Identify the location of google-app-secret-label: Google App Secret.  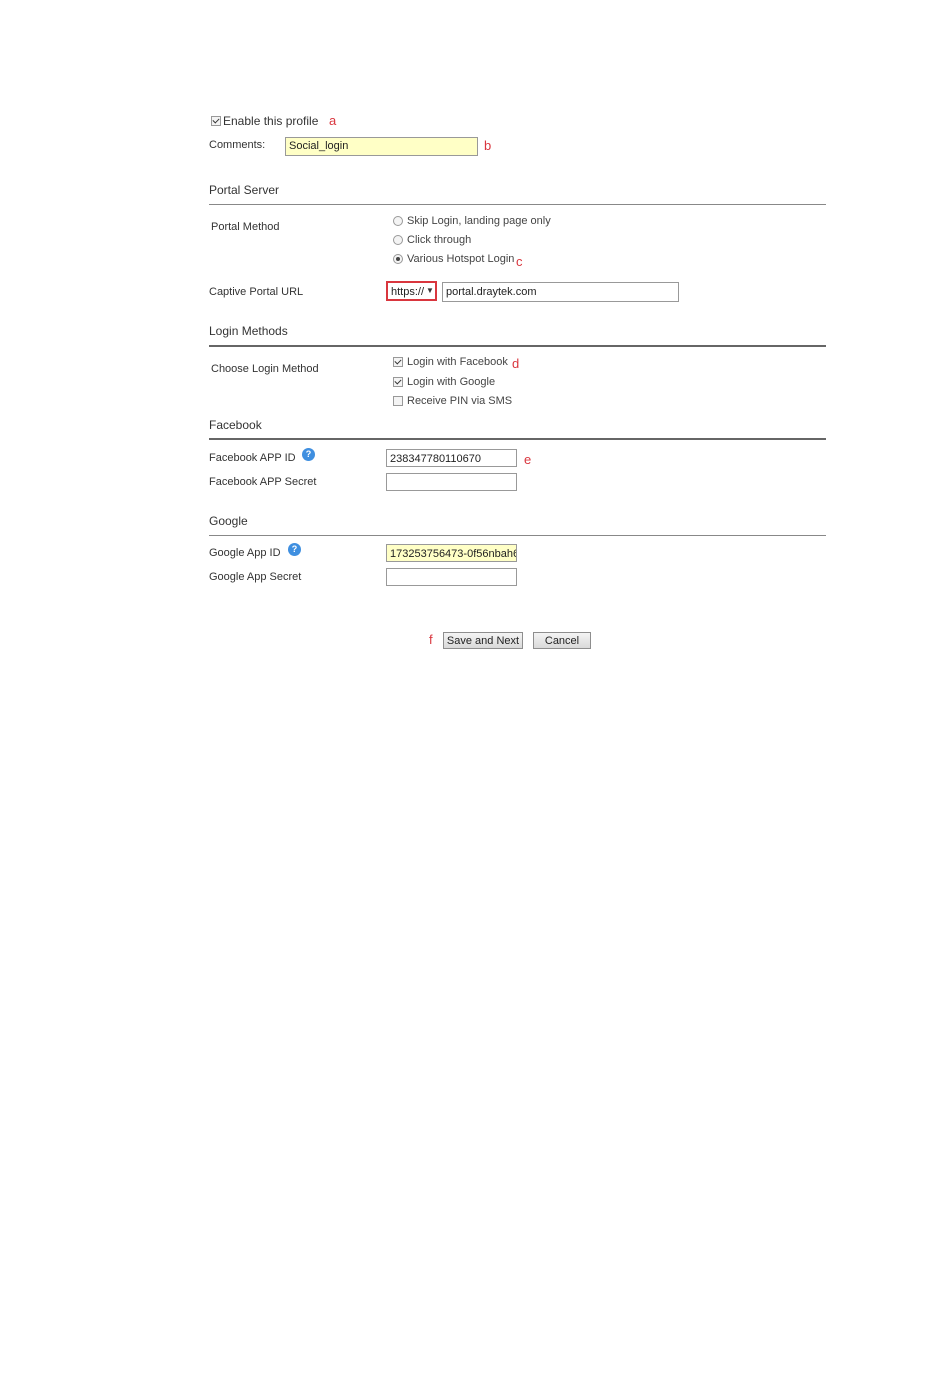
(255, 577).